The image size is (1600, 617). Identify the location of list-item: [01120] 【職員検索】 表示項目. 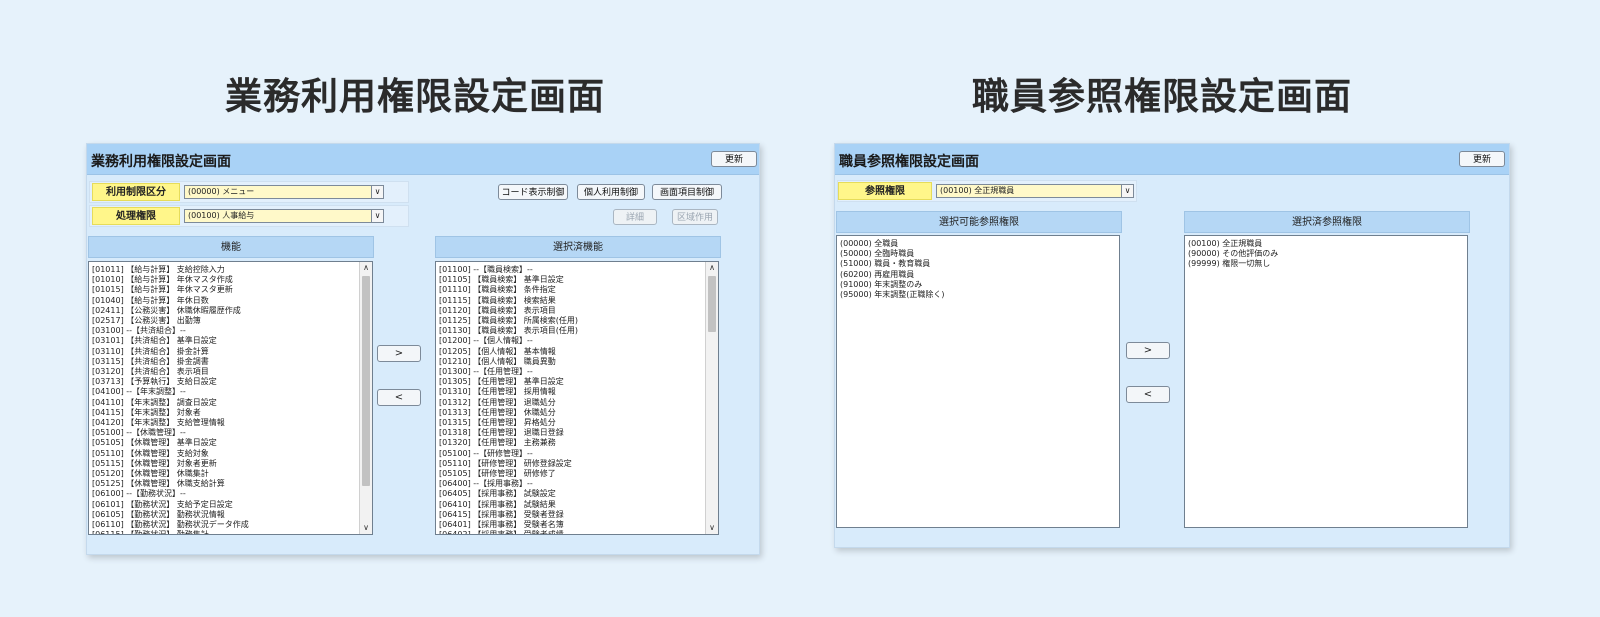
(571, 311).